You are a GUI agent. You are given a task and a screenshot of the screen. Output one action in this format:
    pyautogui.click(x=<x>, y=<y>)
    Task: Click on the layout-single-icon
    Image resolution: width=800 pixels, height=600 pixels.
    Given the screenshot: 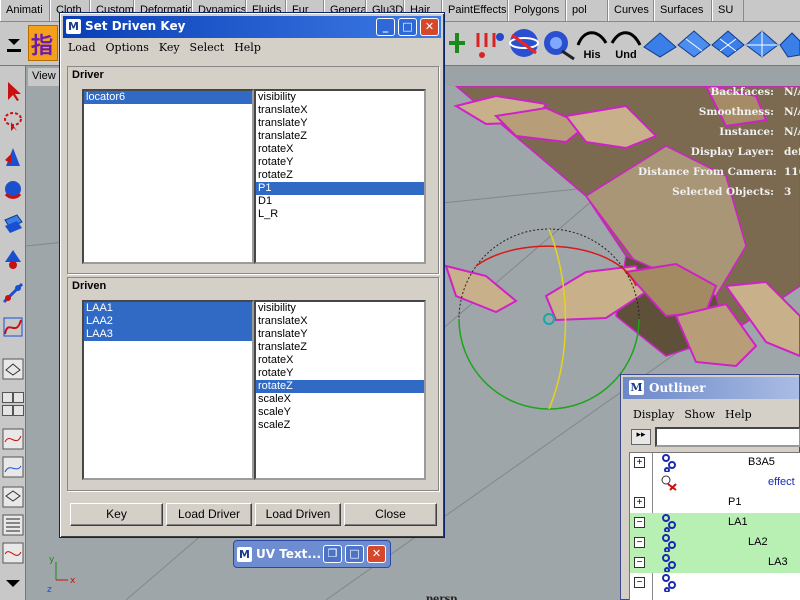 What is the action you would take?
    pyautogui.click(x=13, y=369)
    